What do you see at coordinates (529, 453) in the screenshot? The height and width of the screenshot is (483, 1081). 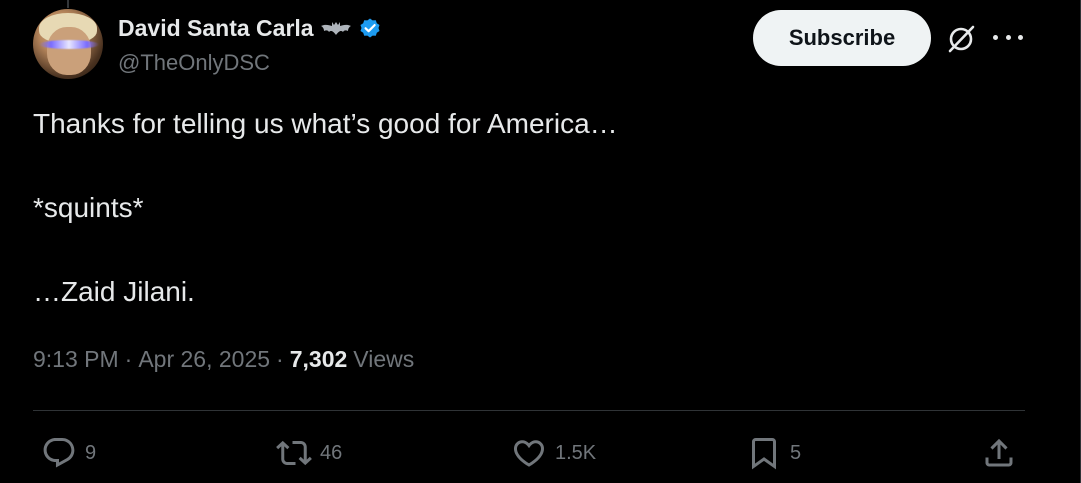 I see `heart-icon` at bounding box center [529, 453].